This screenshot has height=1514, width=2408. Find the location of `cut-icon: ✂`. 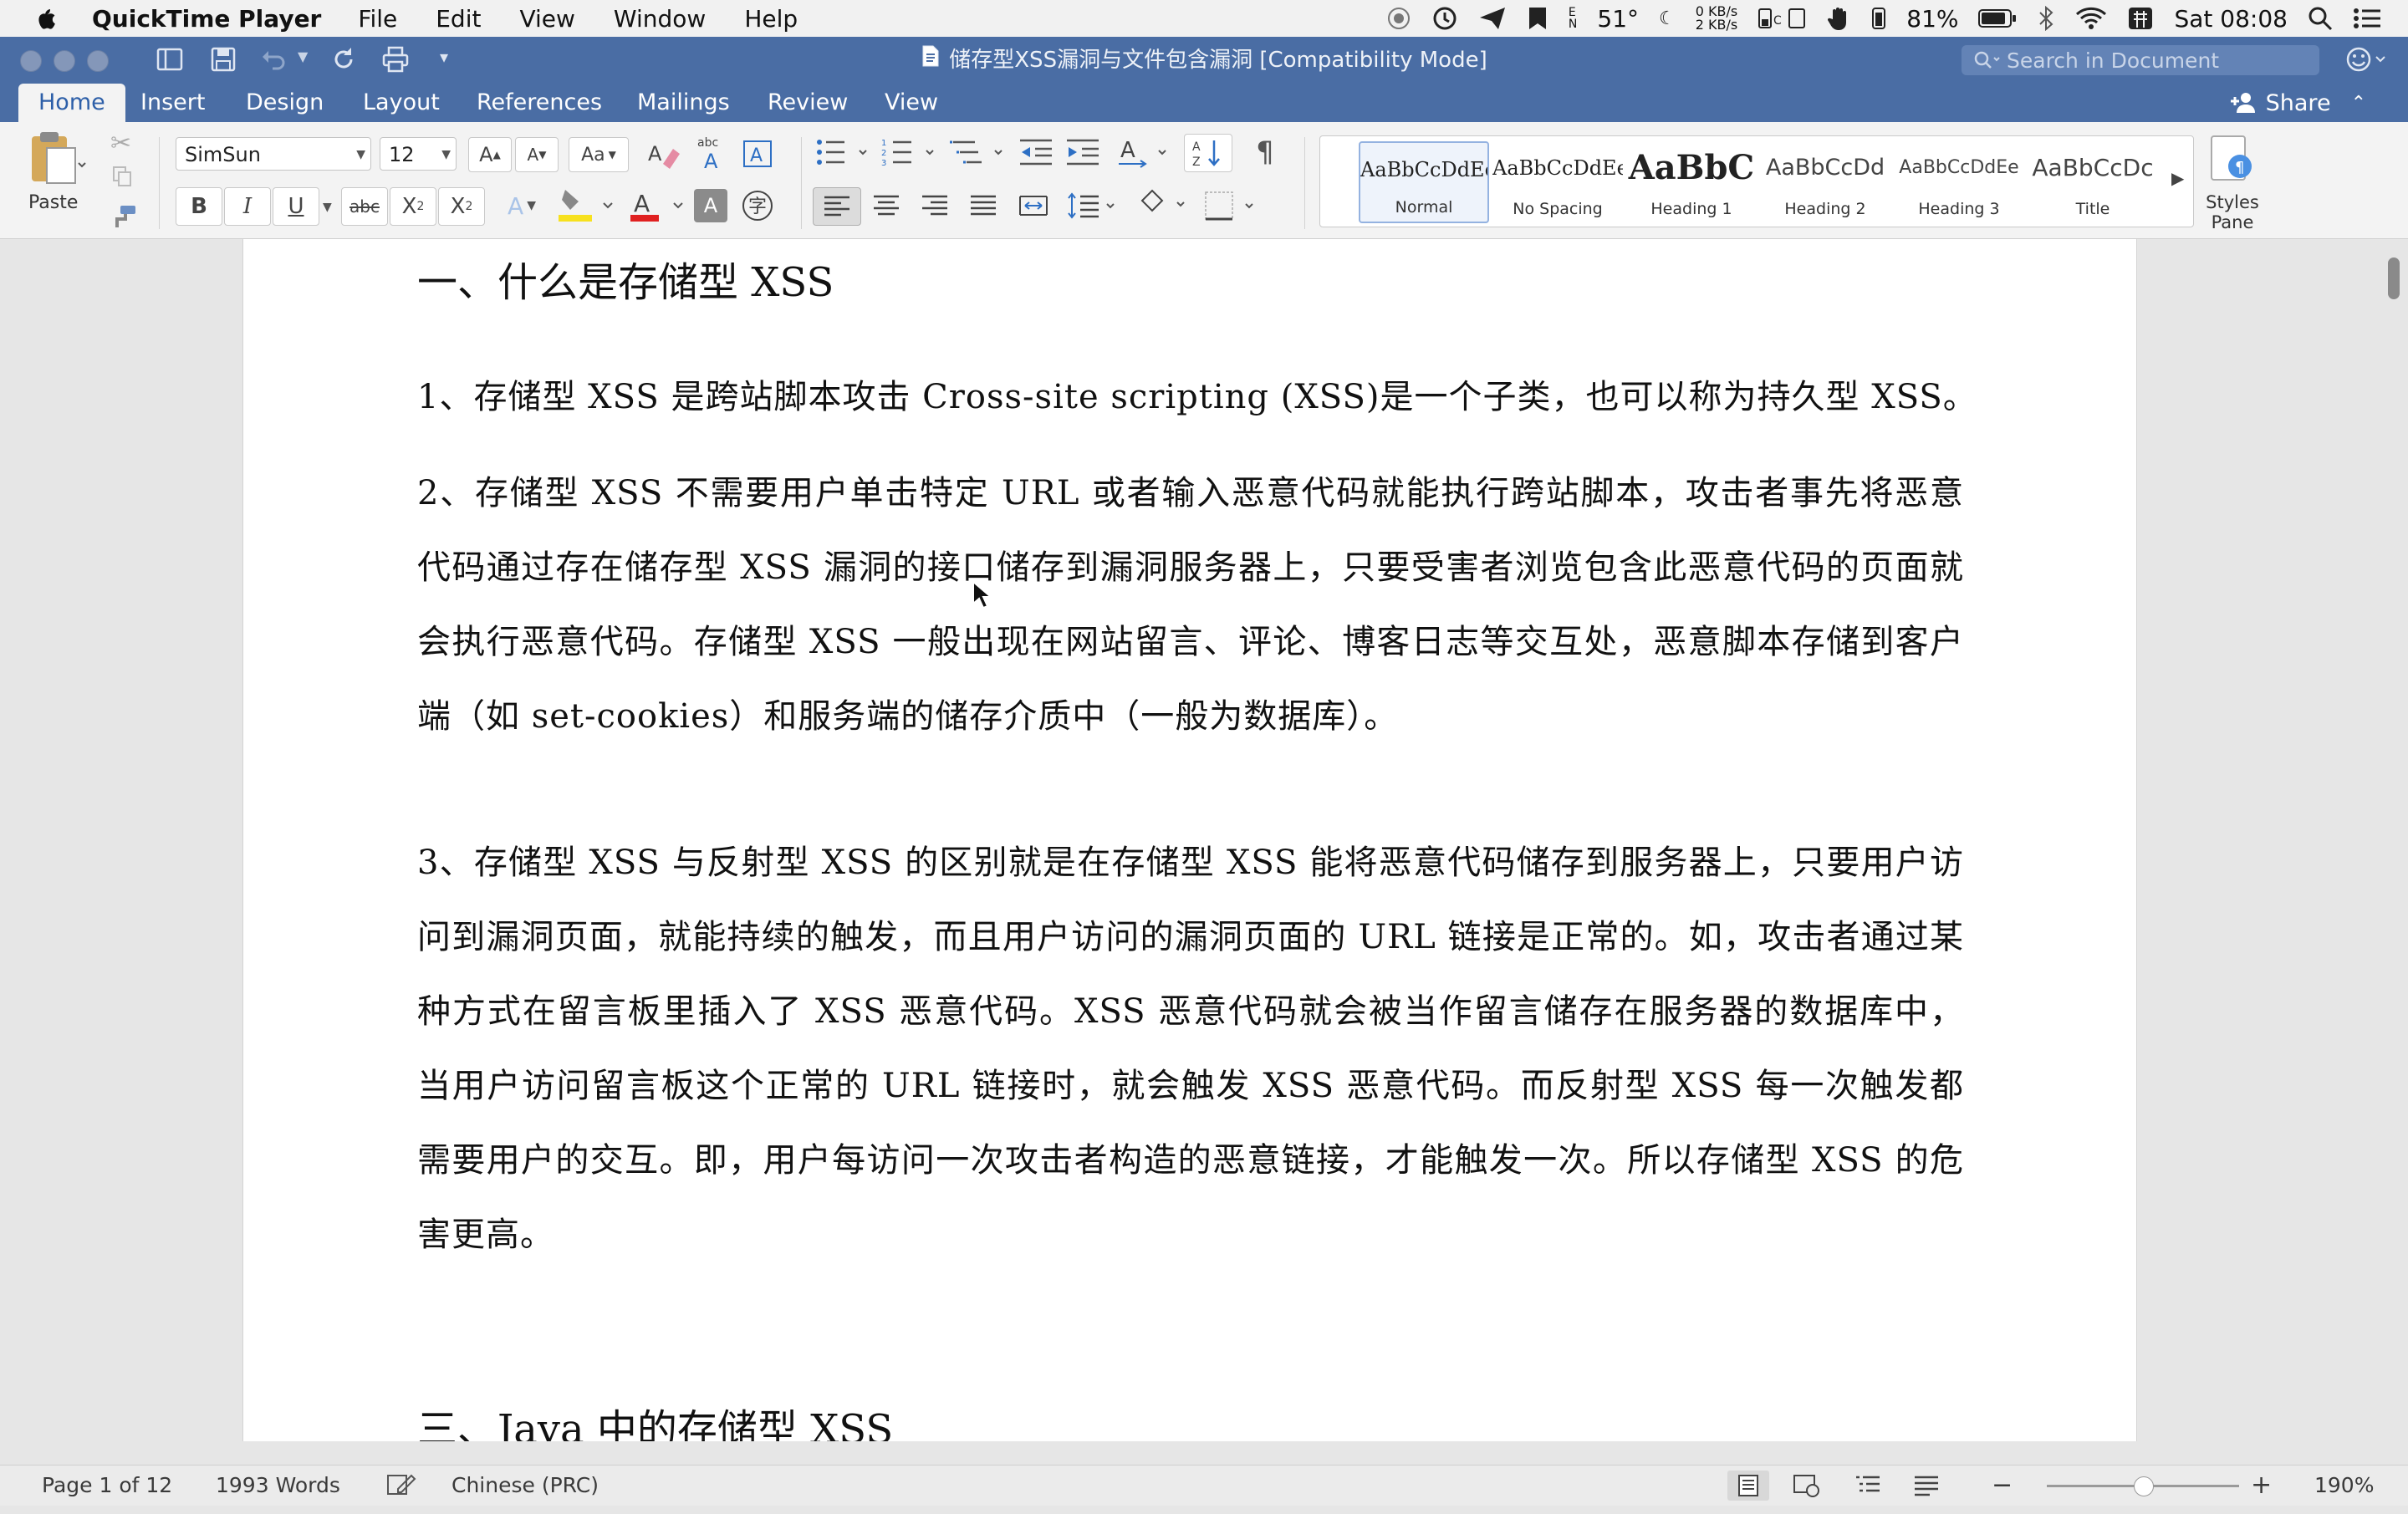

cut-icon: ✂ is located at coordinates (120, 143).